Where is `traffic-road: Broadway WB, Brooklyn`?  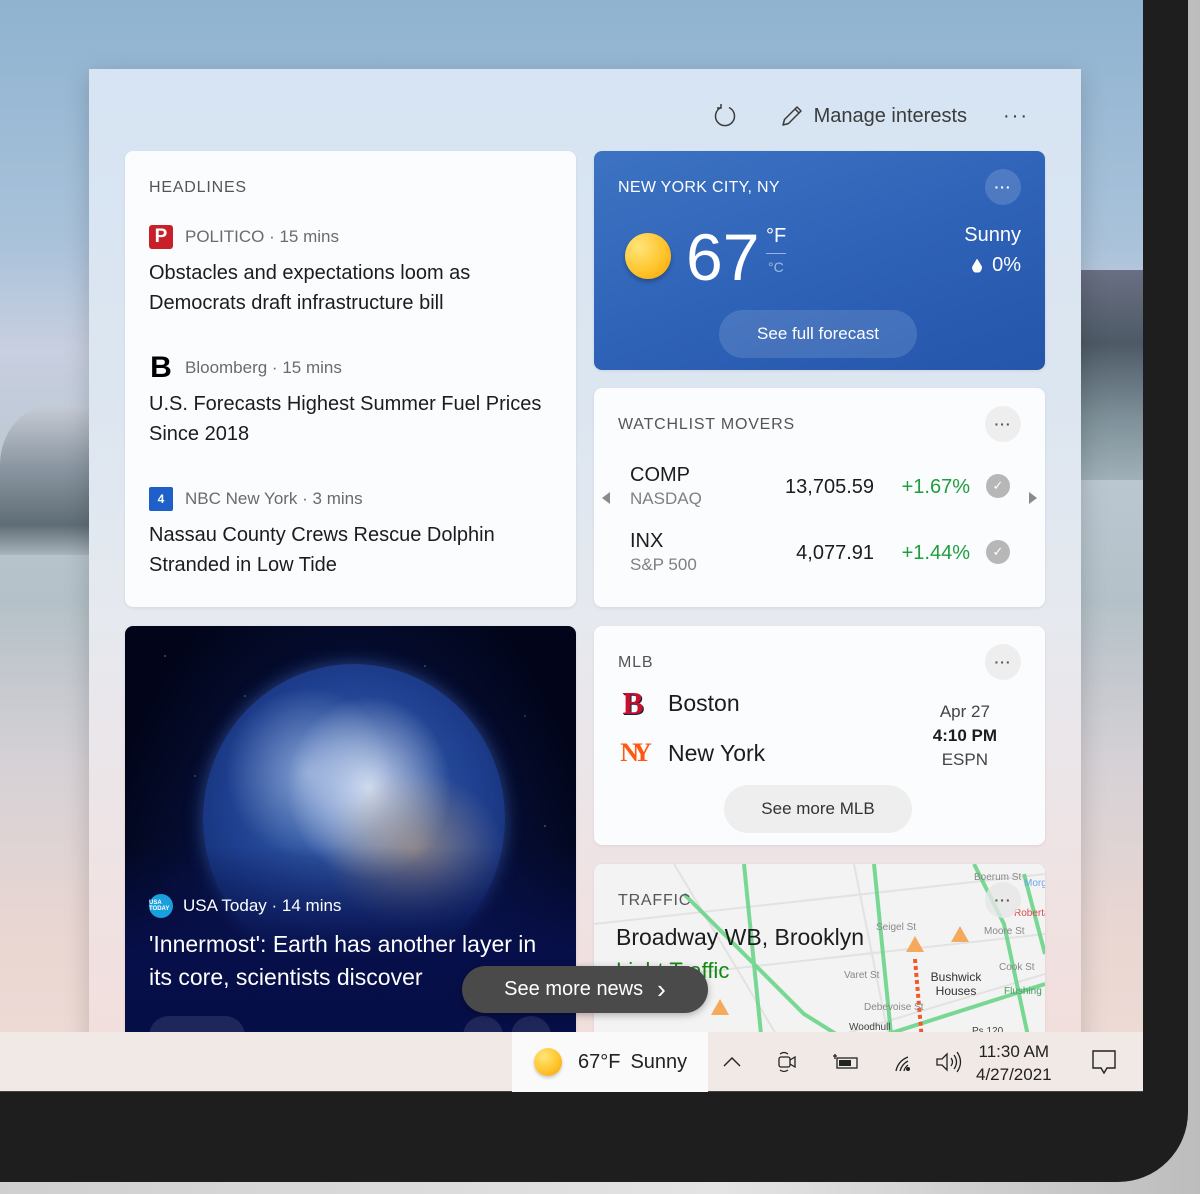 traffic-road: Broadway WB, Brooklyn is located at coordinates (740, 937).